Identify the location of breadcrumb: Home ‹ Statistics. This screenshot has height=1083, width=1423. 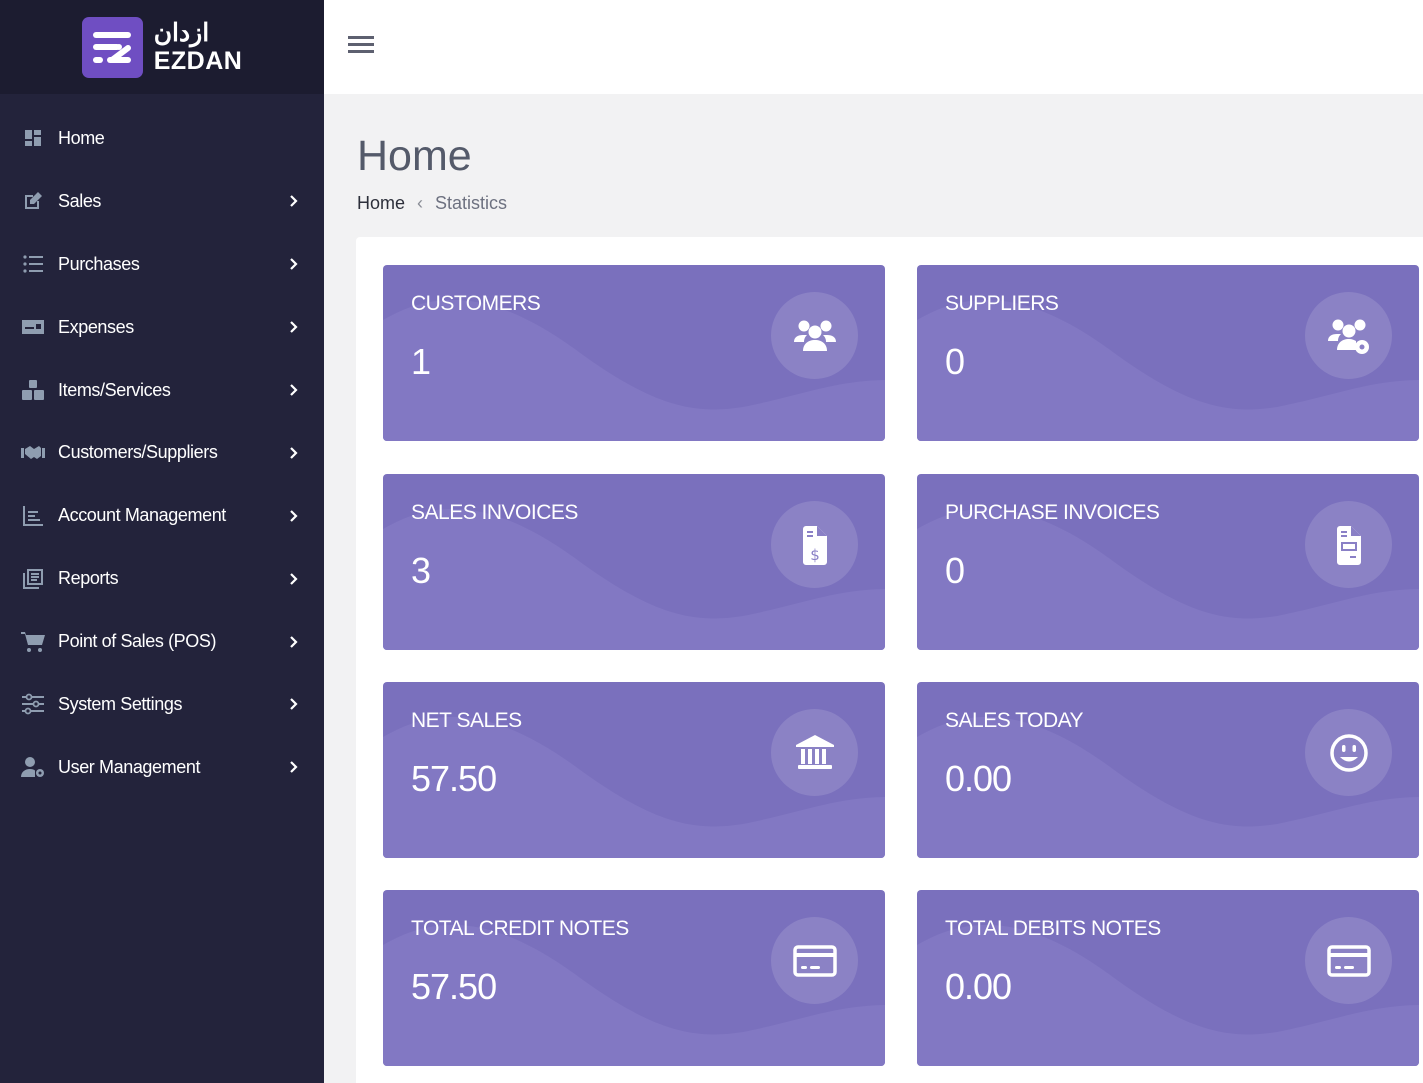
(432, 203).